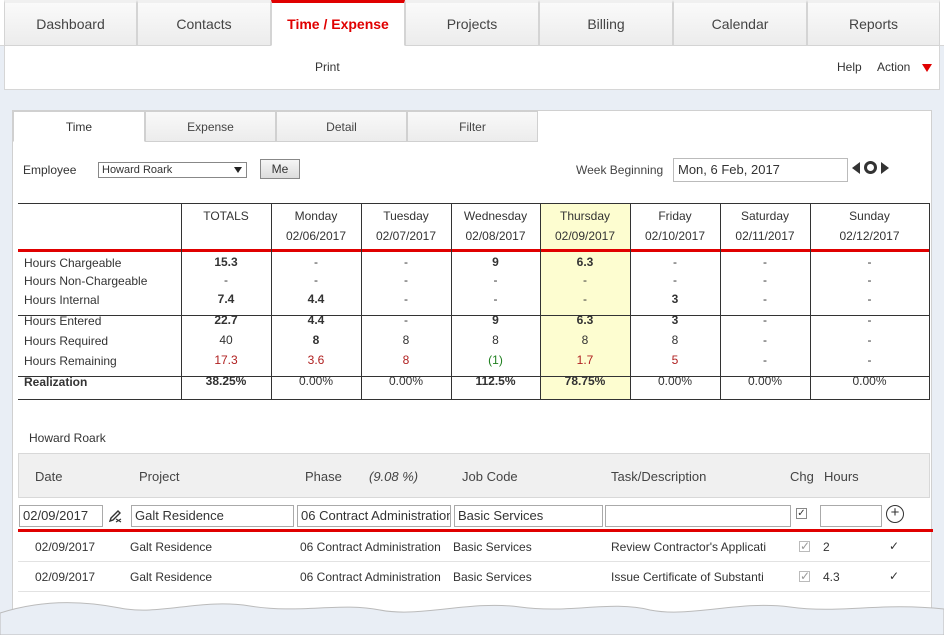 The height and width of the screenshot is (635, 944). Describe the element at coordinates (137, 170) in the screenshot. I see `employee-value: Howard Roark` at that location.